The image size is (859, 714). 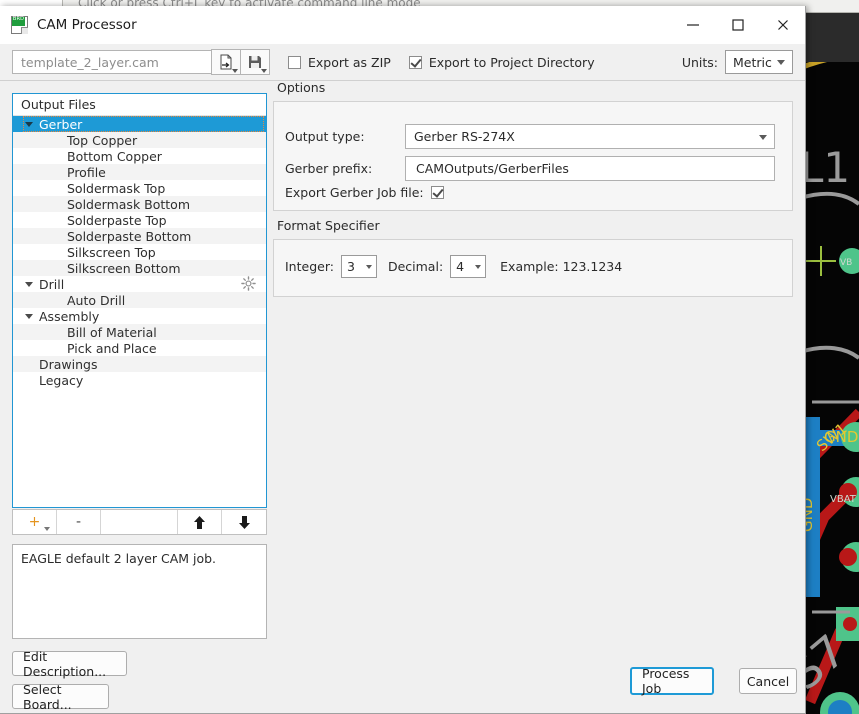 I want to click on tree-item-bottom-copper: Bottom Copper, so click(x=139, y=156).